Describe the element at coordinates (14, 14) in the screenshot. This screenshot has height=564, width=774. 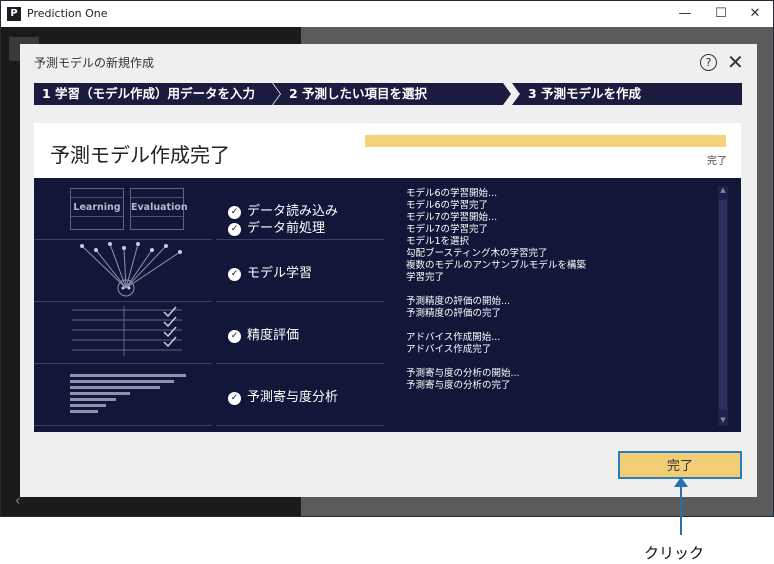
I see `app-logo-icon: P` at that location.